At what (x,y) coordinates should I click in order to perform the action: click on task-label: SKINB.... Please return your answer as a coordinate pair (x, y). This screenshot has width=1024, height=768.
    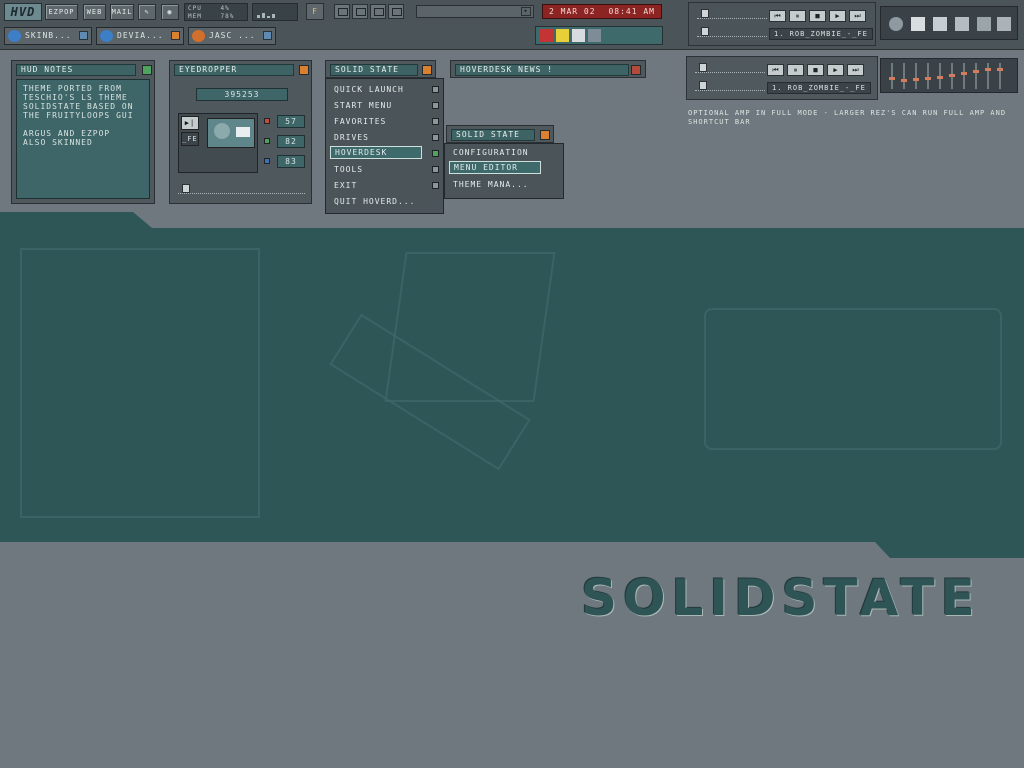
    Looking at the image, I should click on (48, 35).